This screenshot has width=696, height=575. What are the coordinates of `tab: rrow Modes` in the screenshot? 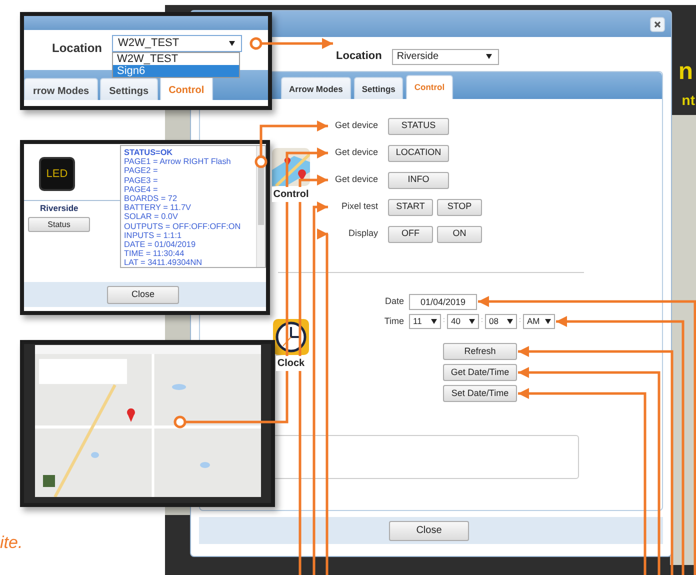 It's located at (61, 89).